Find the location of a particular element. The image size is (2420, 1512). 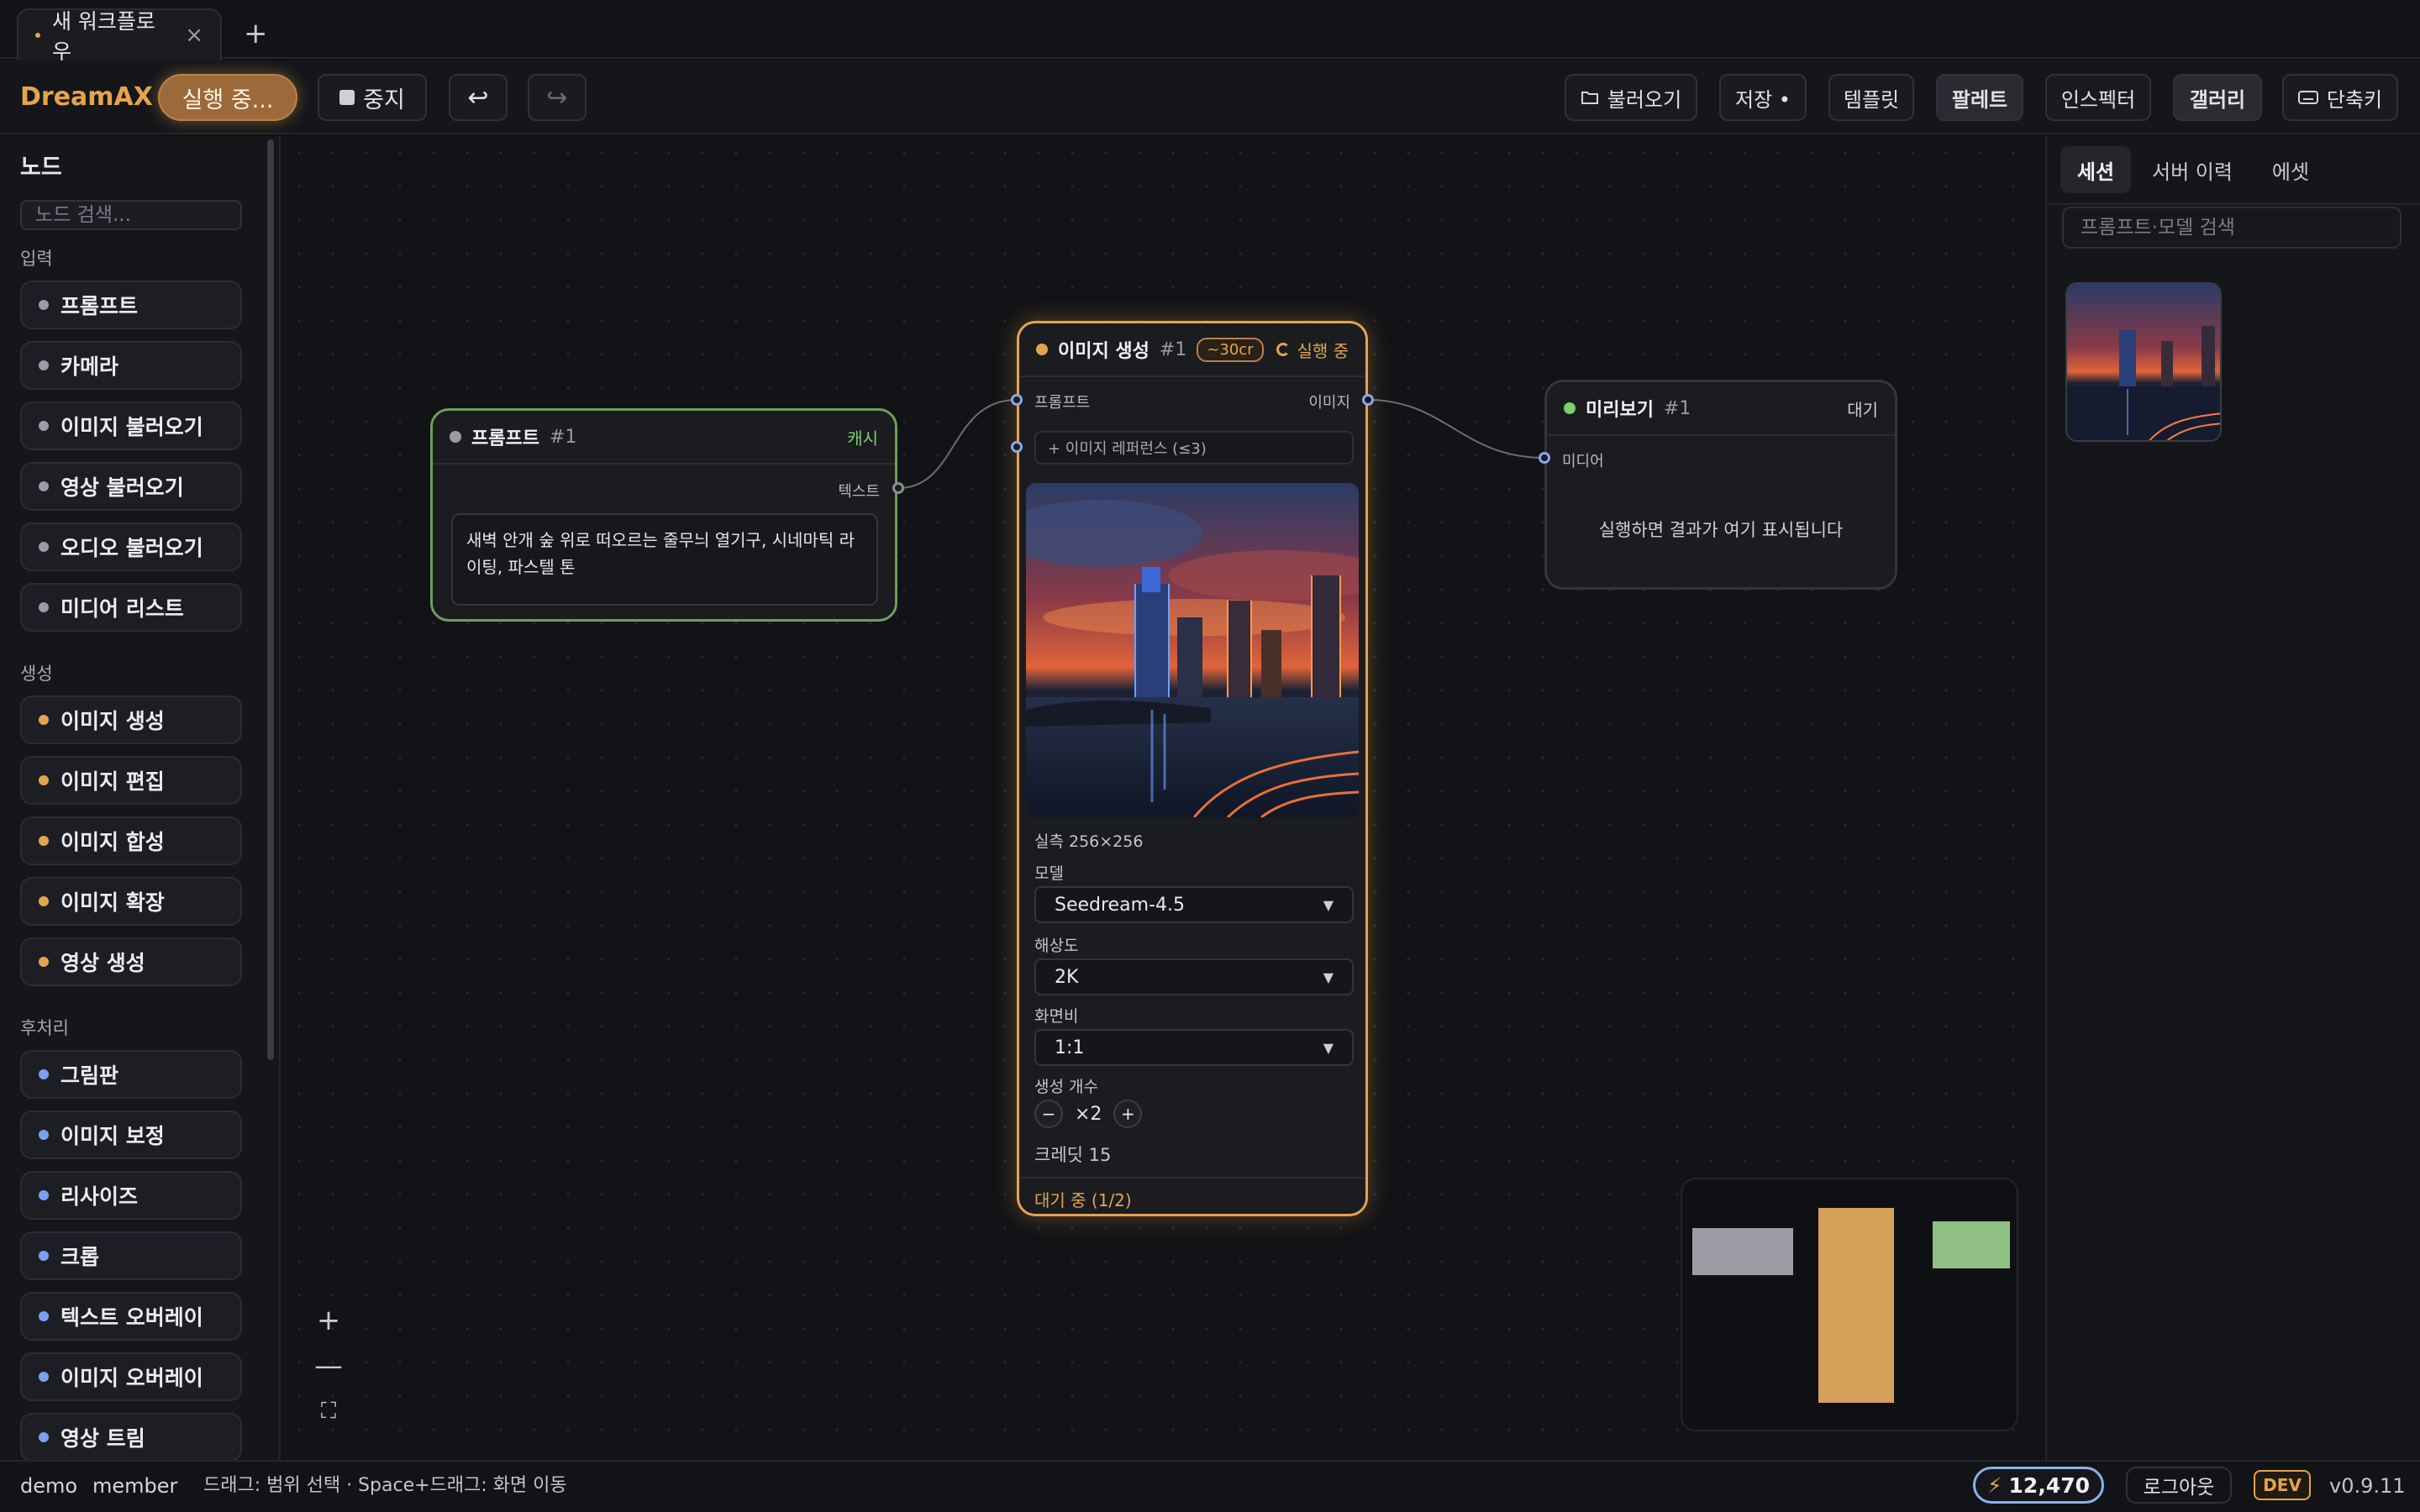

node-title: 이미지 생성 is located at coordinates (1104, 351).